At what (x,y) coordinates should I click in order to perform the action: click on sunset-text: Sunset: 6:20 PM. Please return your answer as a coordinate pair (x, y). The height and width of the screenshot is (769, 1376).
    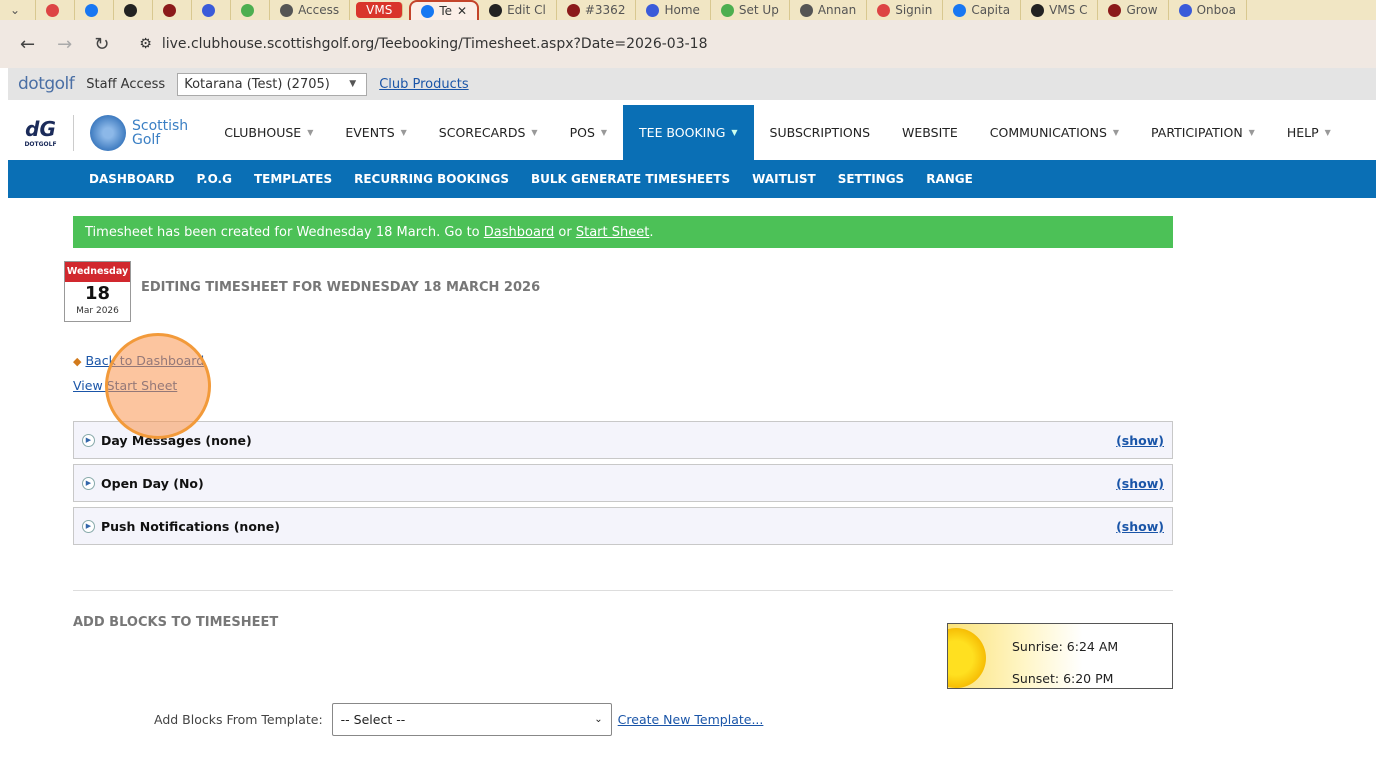
    Looking at the image, I should click on (1063, 678).